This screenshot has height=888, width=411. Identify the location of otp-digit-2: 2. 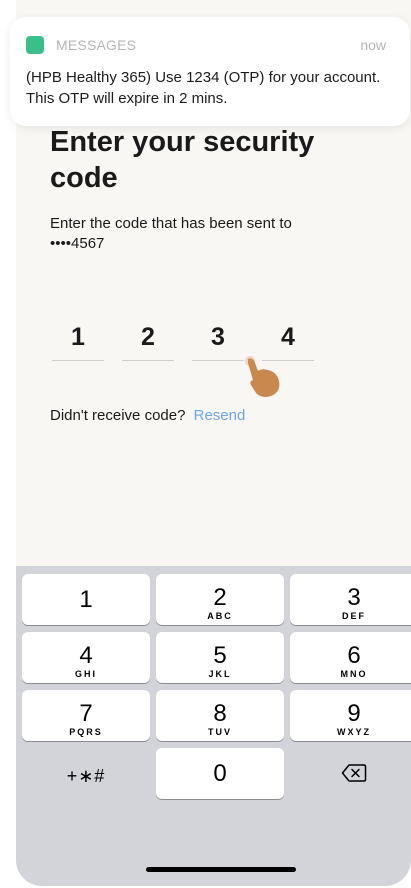
(148, 339).